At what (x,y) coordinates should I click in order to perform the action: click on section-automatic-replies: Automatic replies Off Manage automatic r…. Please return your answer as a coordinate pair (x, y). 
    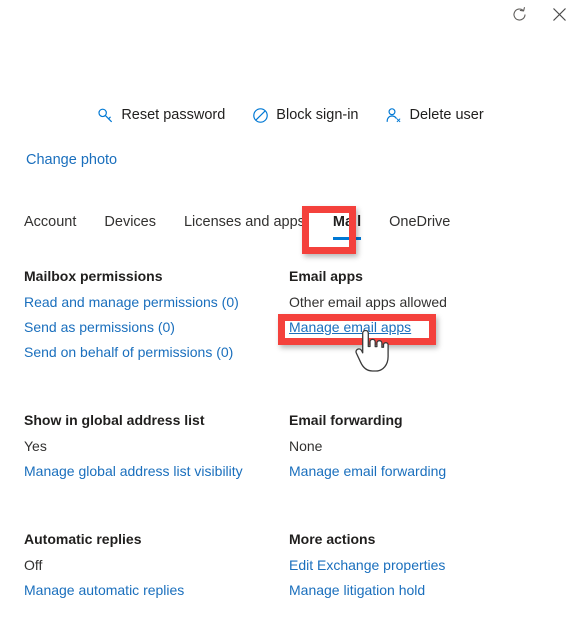
    Looking at the image, I should click on (156, 569).